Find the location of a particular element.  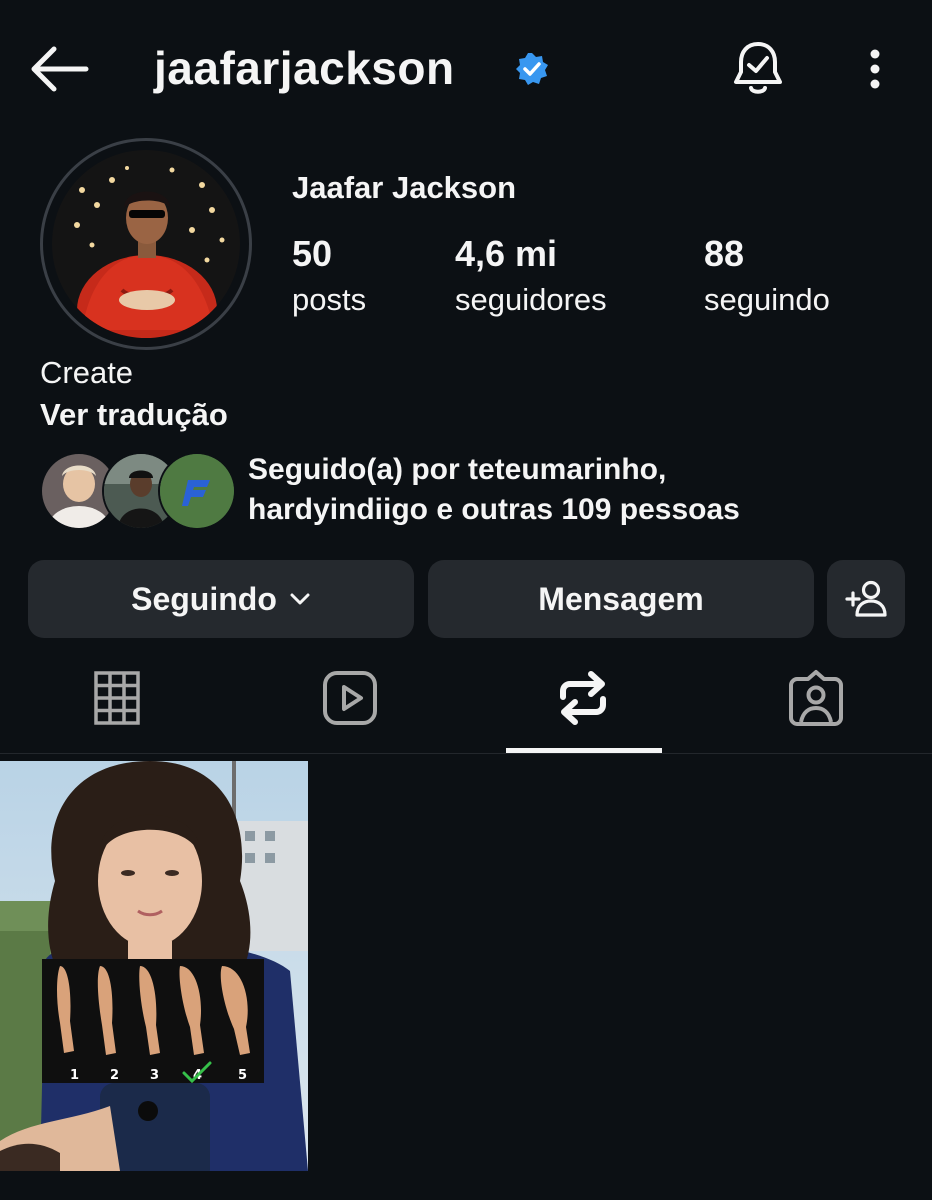

following-button-label: Seguindo is located at coordinates (204, 598).